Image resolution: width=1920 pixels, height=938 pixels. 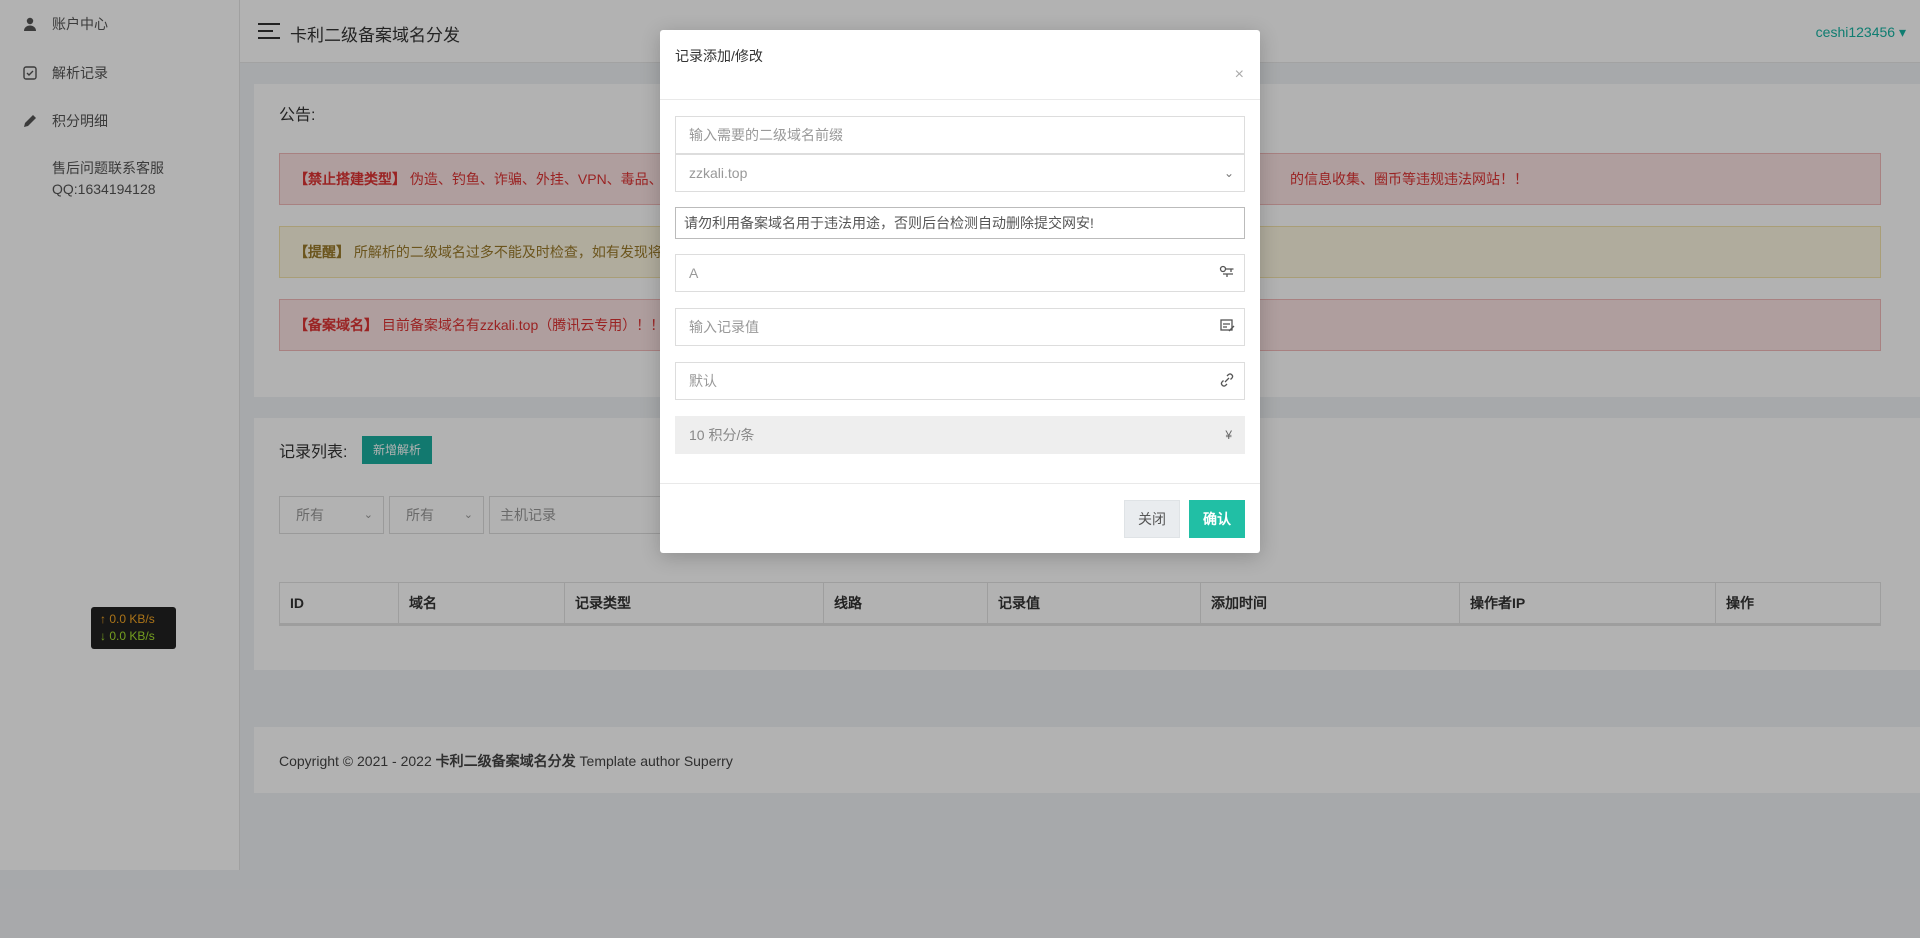 I want to click on modal-title: 记录添加/修改, so click(x=719, y=56).